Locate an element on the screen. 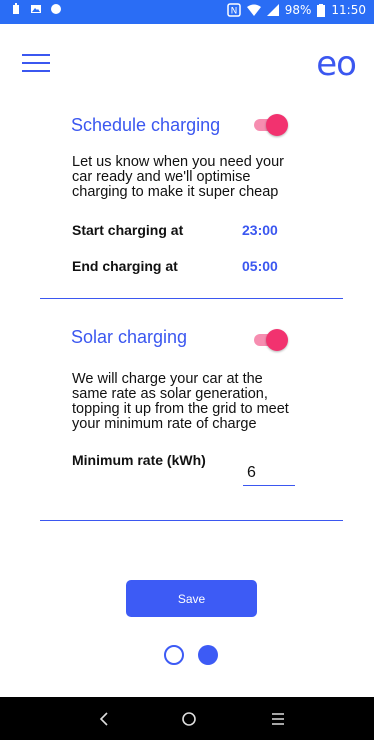 This screenshot has width=374, height=740. menu-icon is located at coordinates (278, 719).